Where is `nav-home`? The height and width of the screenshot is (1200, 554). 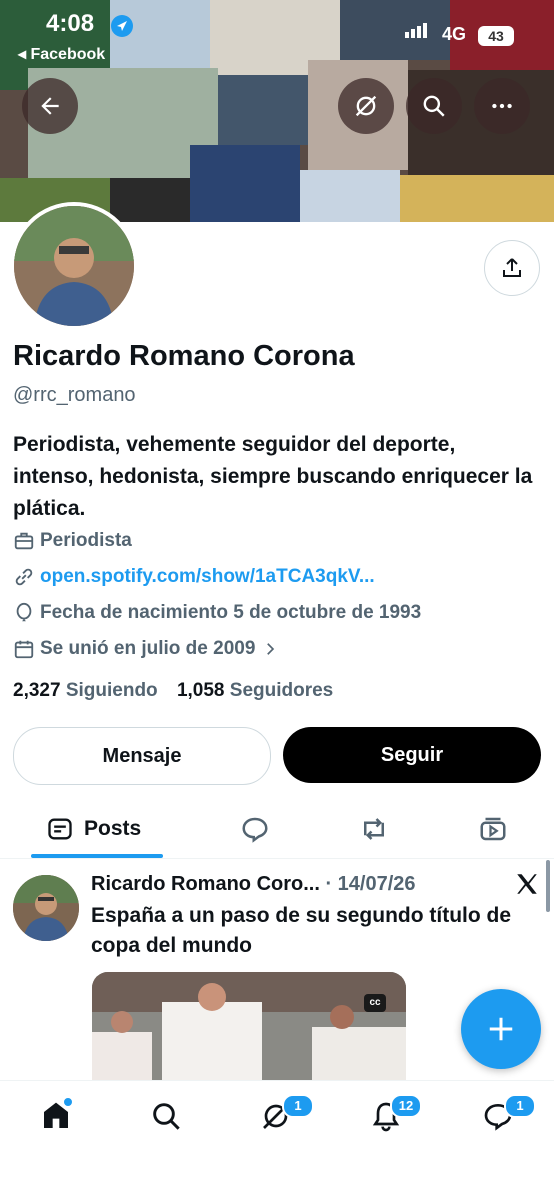 nav-home is located at coordinates (56, 1116).